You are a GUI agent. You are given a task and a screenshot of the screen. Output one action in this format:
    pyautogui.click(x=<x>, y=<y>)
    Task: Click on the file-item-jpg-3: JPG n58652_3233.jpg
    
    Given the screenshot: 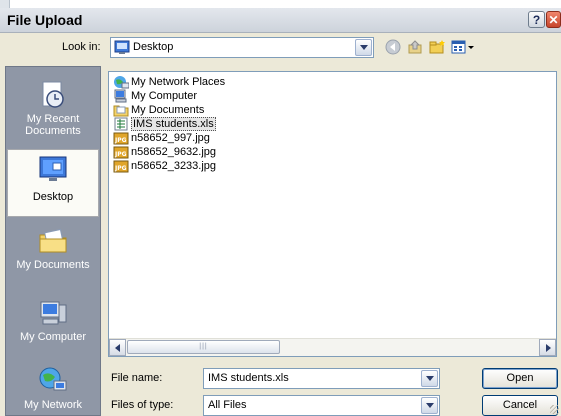 What is the action you would take?
    pyautogui.click(x=164, y=166)
    